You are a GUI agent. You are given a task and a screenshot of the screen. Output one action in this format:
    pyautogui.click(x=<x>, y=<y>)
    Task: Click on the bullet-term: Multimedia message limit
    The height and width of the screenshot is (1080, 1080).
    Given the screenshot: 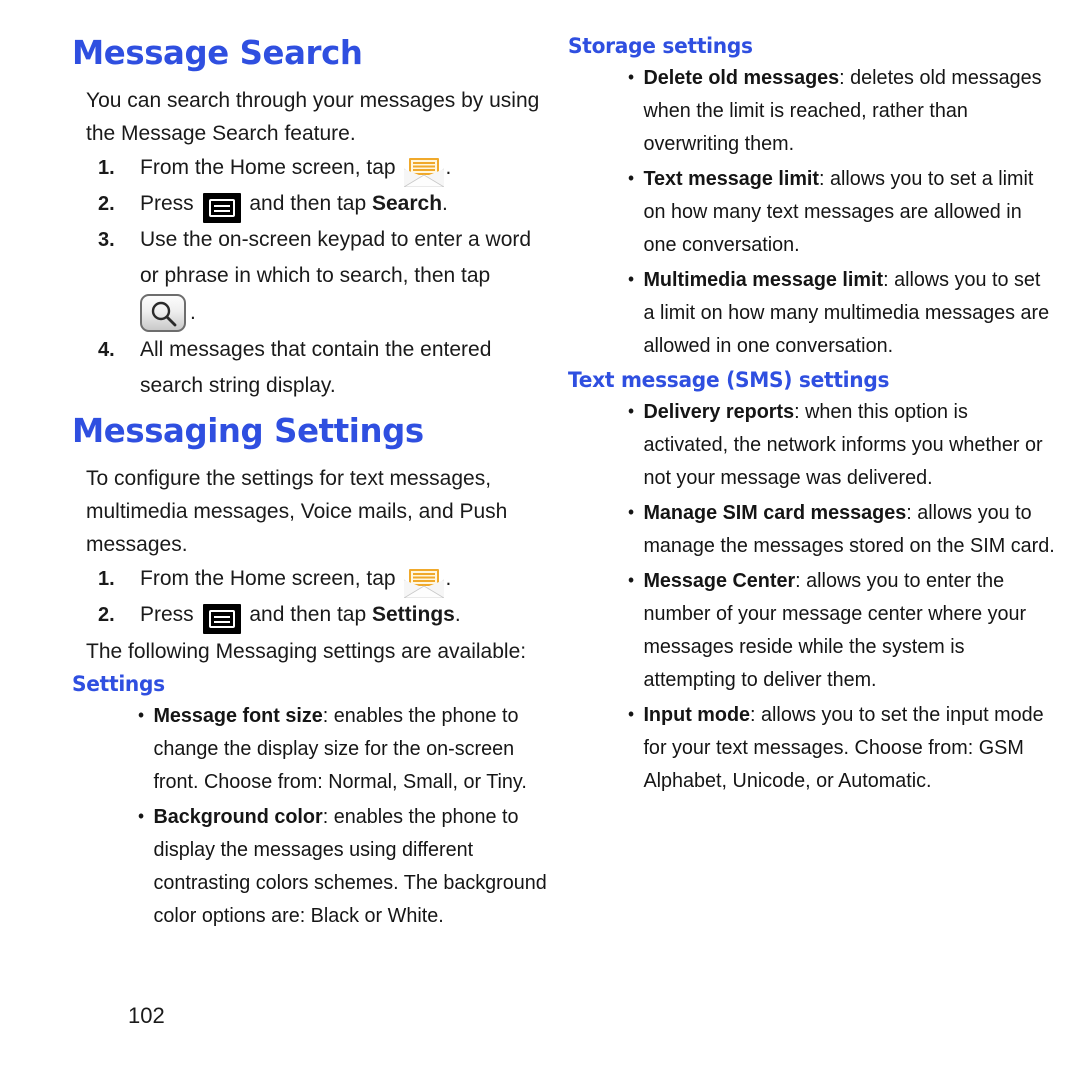 What is the action you would take?
    pyautogui.click(x=763, y=279)
    